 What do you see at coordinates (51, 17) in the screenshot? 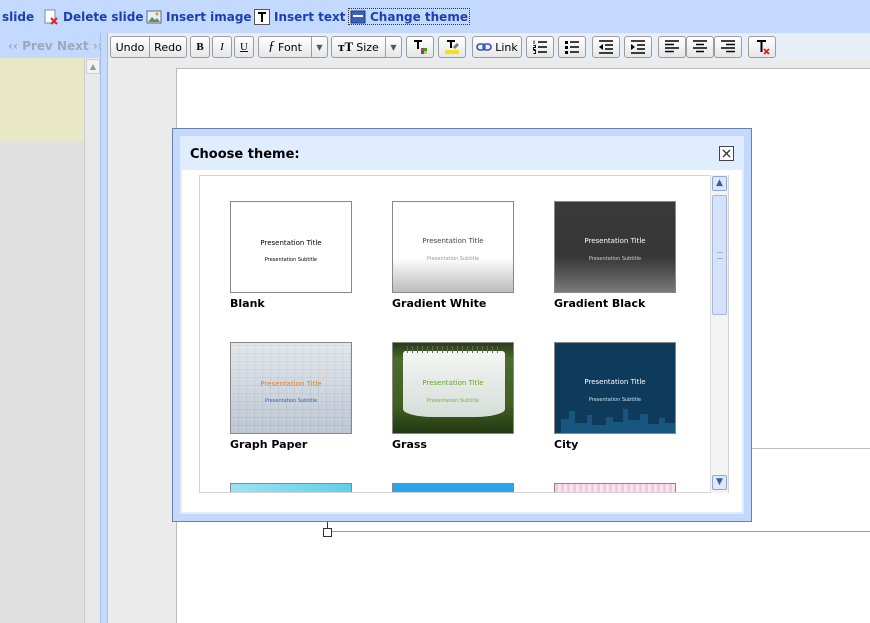
I see `delete-slide-icon` at bounding box center [51, 17].